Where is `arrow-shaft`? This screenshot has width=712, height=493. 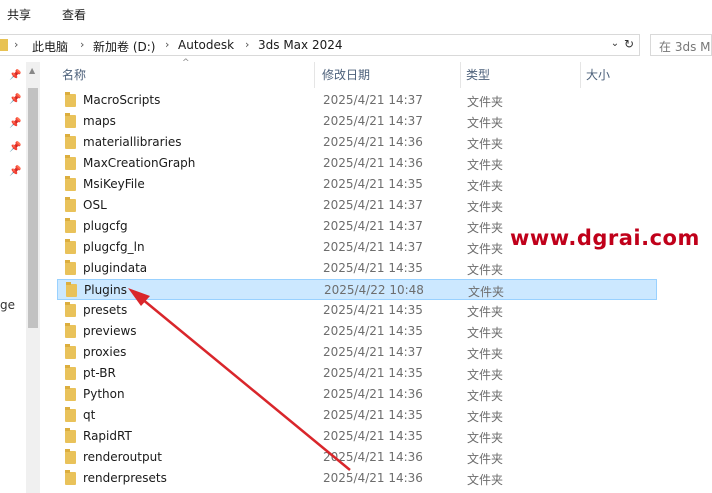 arrow-shaft is located at coordinates (243, 382).